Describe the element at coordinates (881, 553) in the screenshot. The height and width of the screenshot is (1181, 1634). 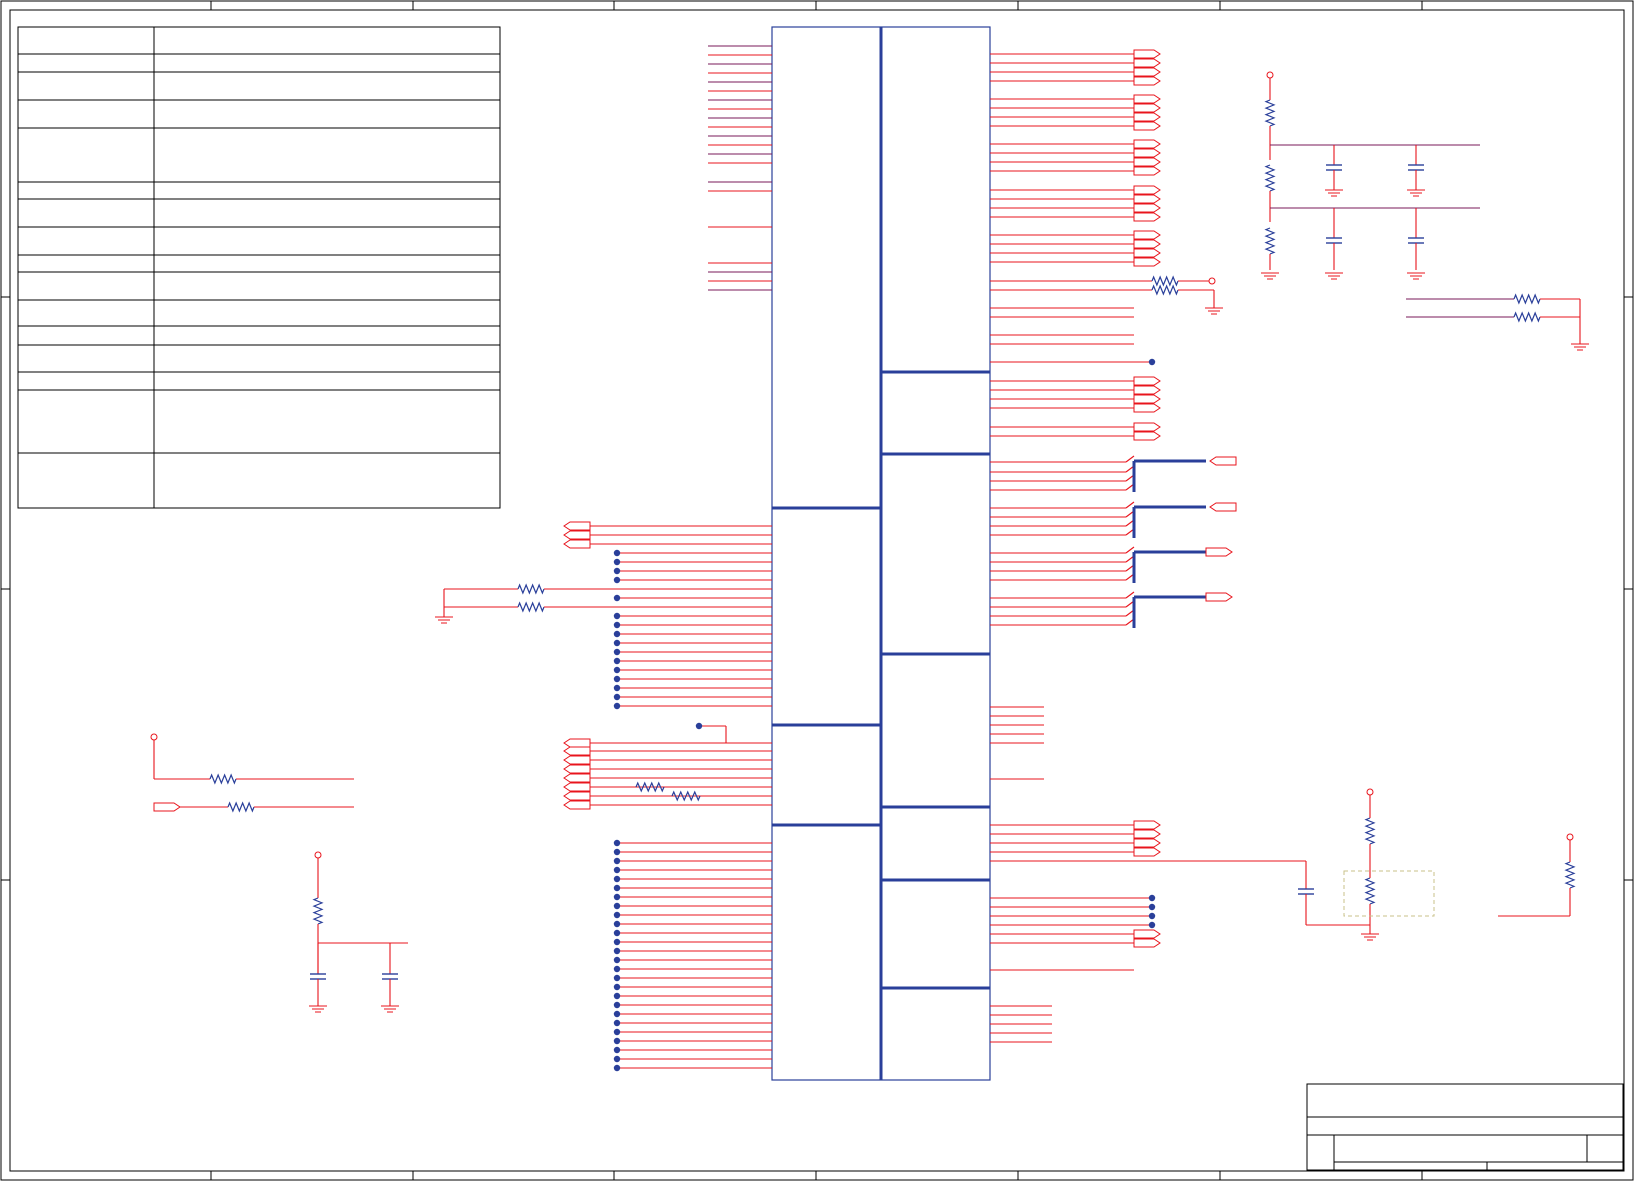
I see `main-ic` at that location.